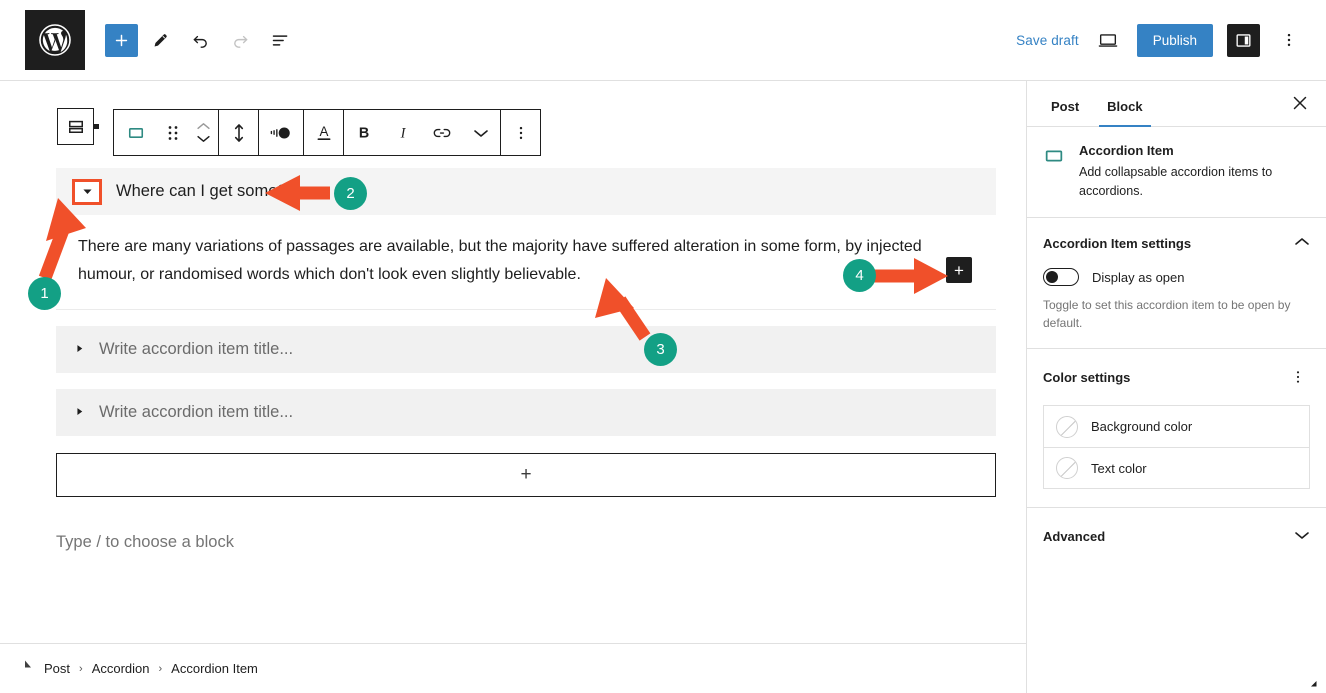 This screenshot has height=693, width=1326. I want to click on breadcrumb-item-accordion-item: Accordion Item, so click(214, 668).